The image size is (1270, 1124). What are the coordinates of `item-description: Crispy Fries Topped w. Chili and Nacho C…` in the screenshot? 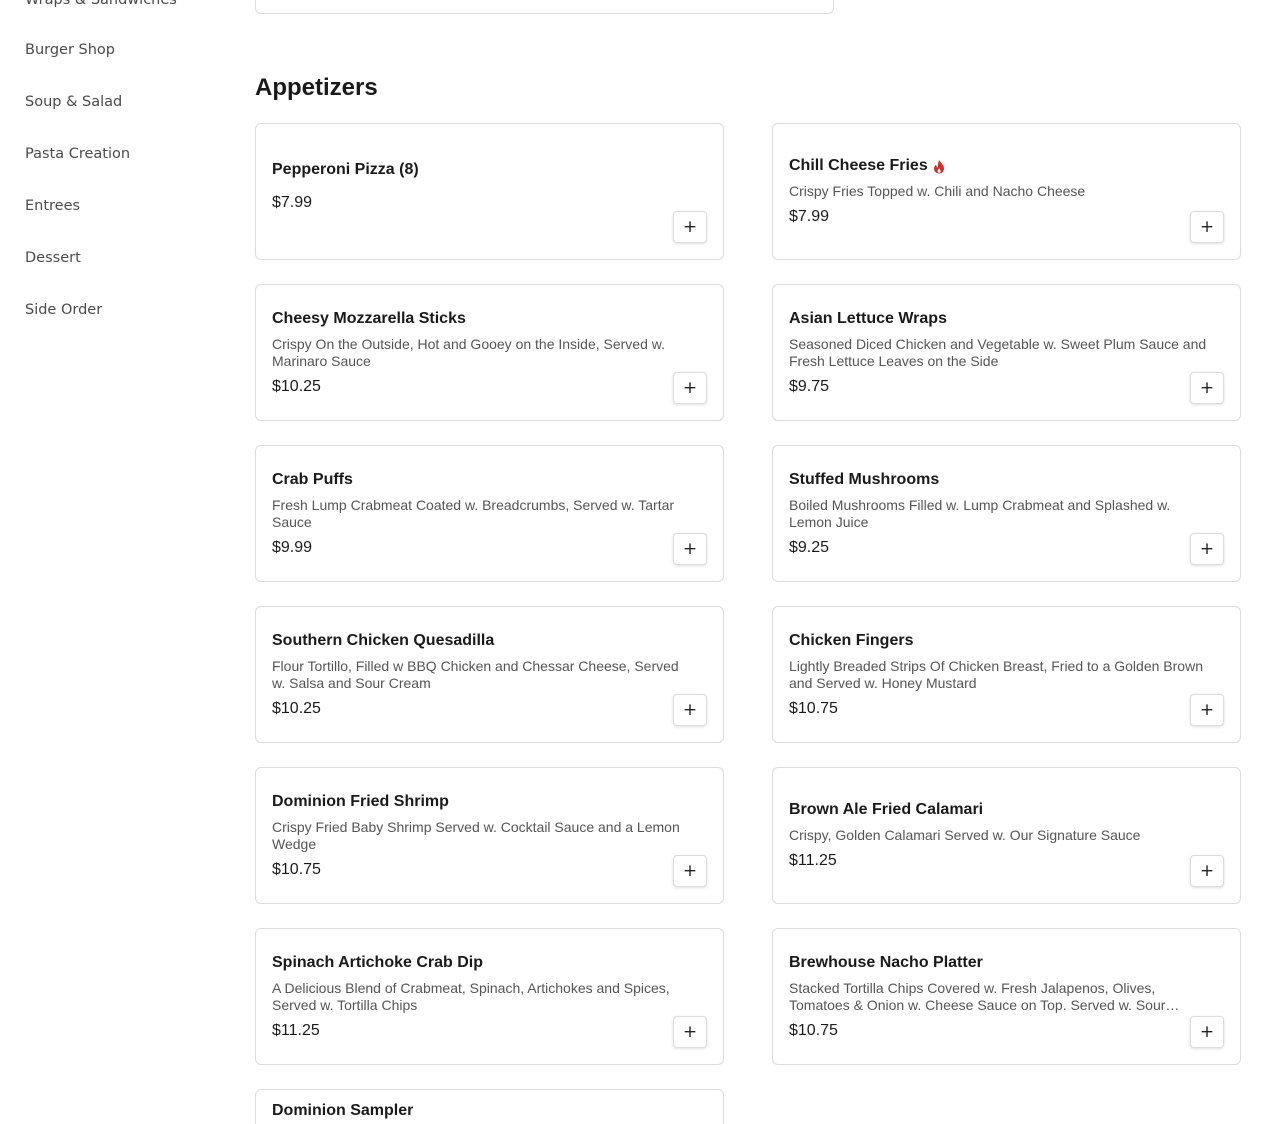 It's located at (937, 191).